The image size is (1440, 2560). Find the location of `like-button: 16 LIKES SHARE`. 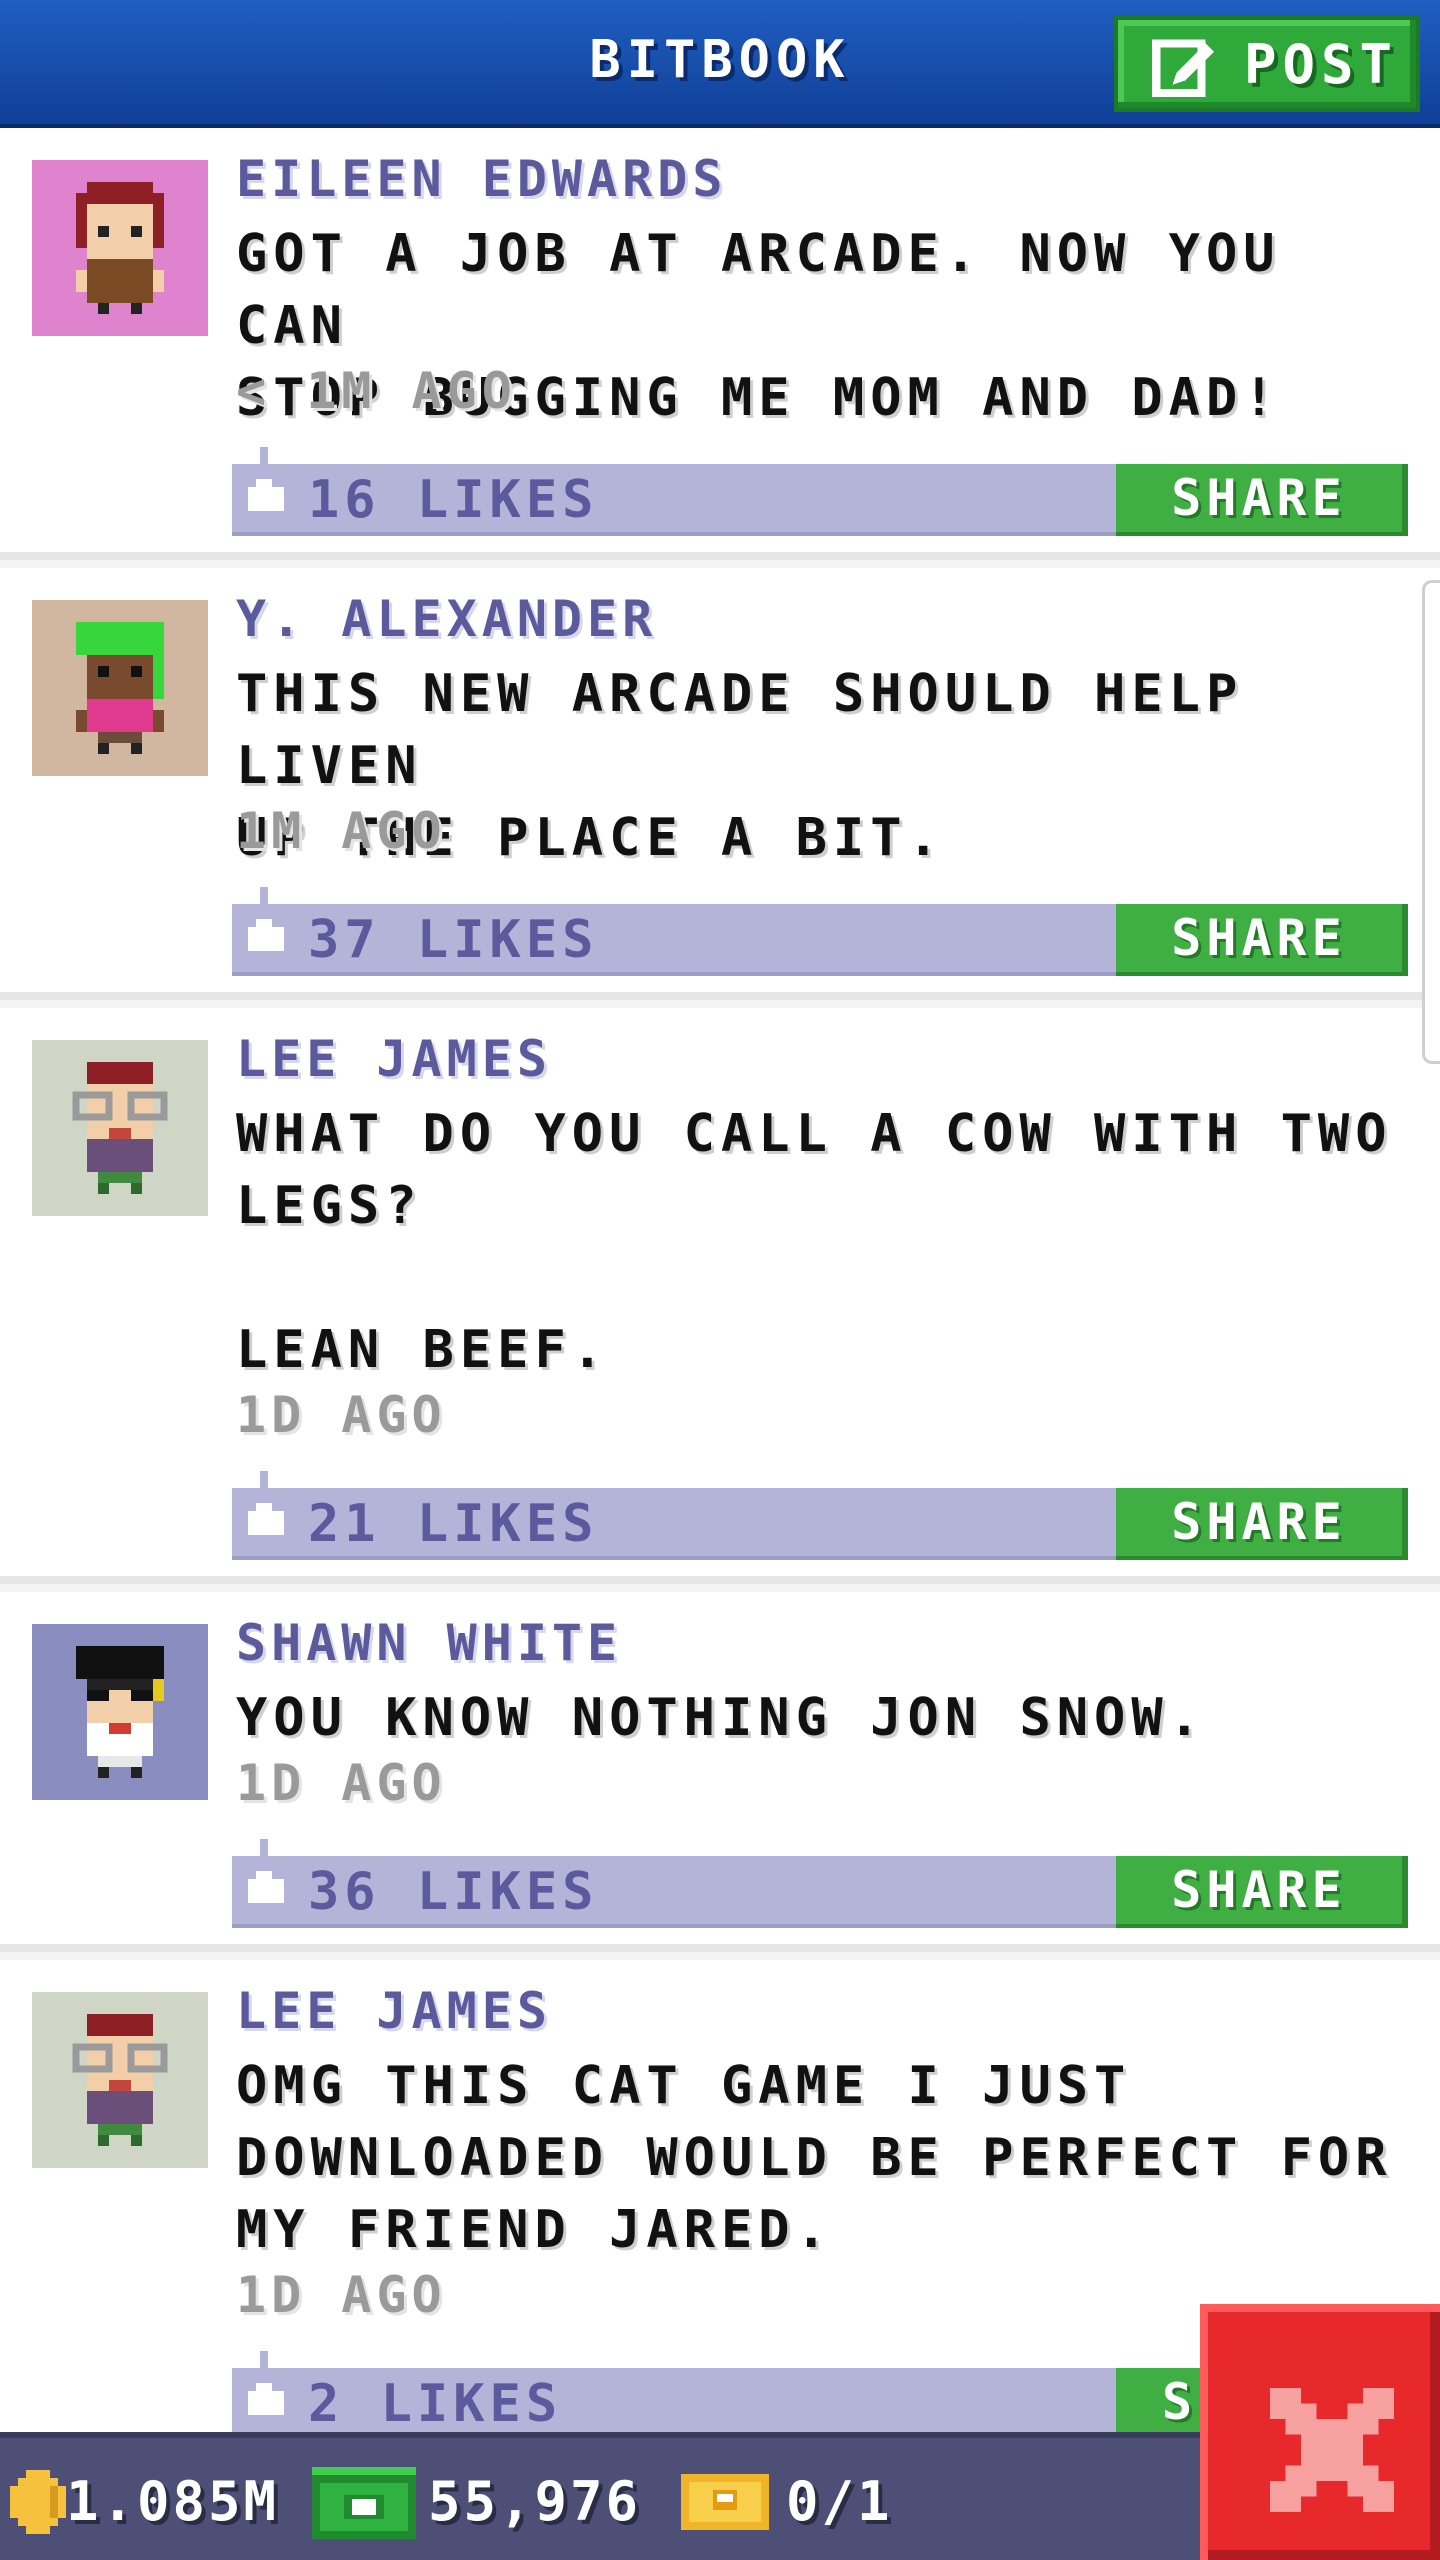

like-button: 16 LIKES SHARE is located at coordinates (820, 491).